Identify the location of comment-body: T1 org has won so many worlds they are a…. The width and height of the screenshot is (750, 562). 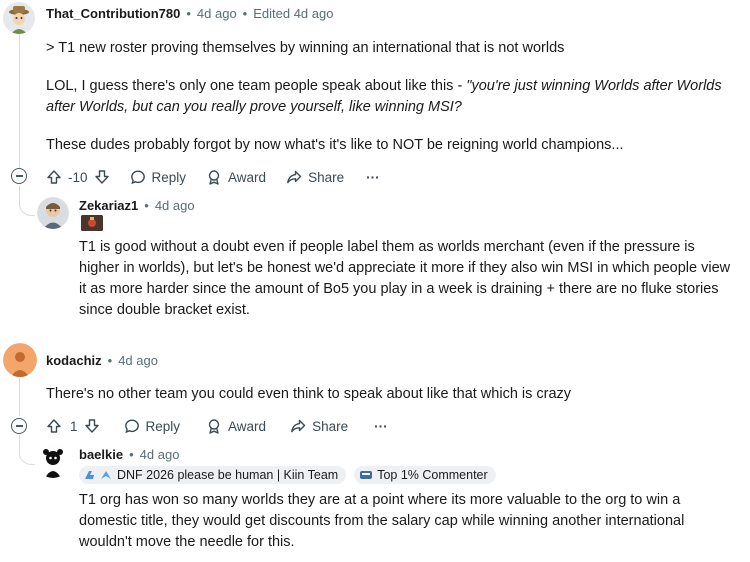
(382, 521).